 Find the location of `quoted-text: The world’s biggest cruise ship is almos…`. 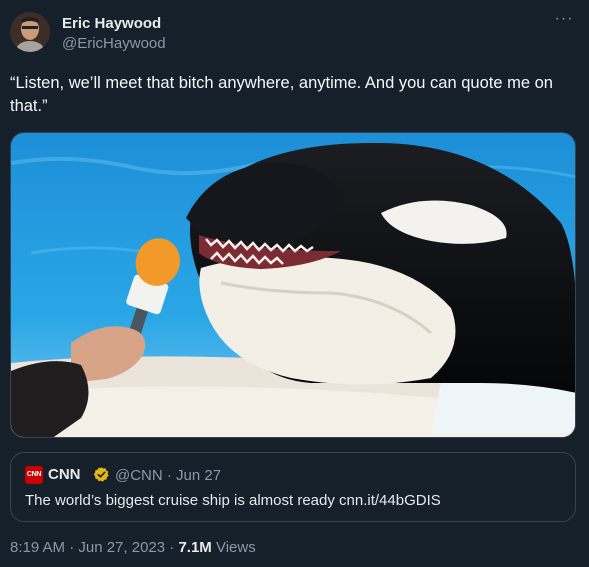

quoted-text: The world’s biggest cruise ship is almos… is located at coordinates (233, 500).